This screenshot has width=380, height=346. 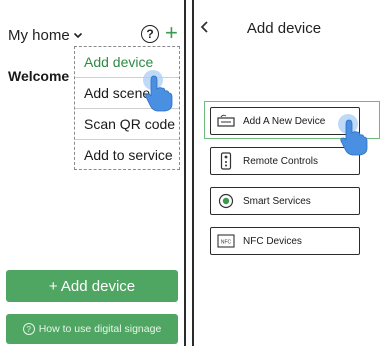 I want to click on nfc-icon-text: NFC, so click(x=226, y=243).